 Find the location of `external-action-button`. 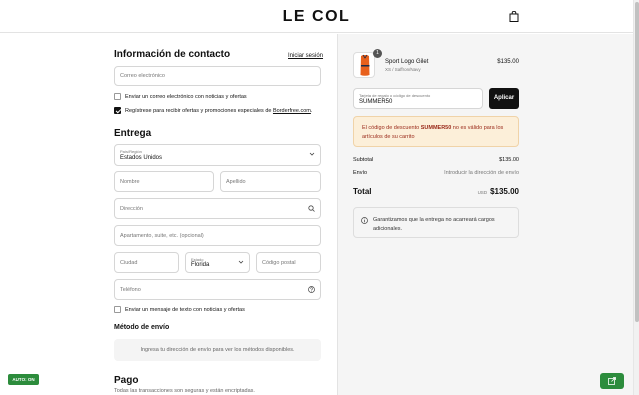

external-action-button is located at coordinates (612, 381).